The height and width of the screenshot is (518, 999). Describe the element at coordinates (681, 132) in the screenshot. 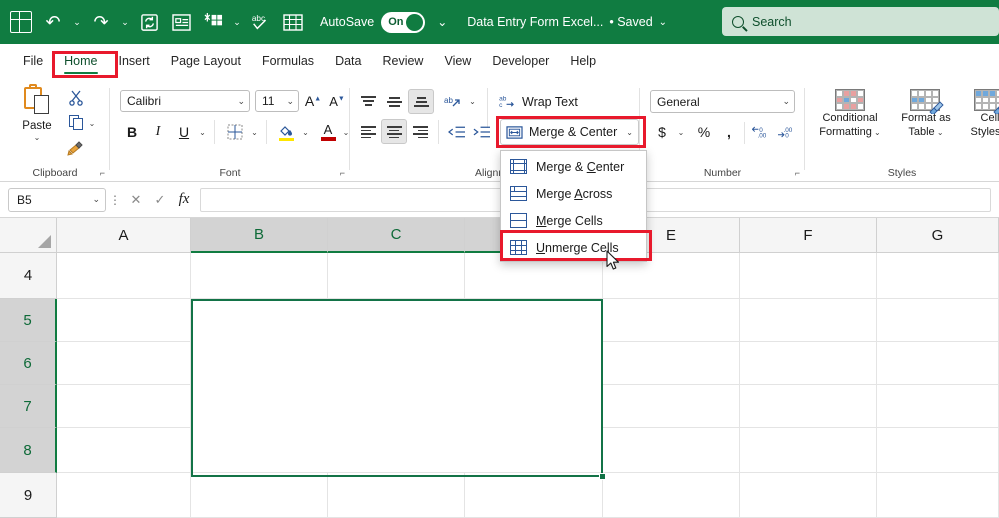

I see `currency-caret-icon: ⌄` at that location.